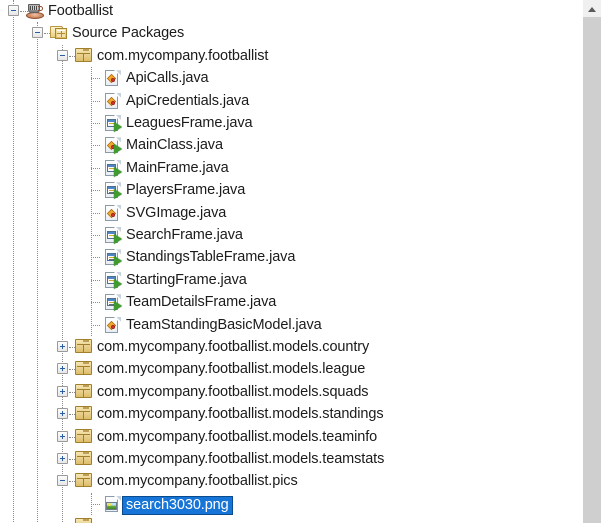 The image size is (601, 523). Describe the element at coordinates (291, 145) in the screenshot. I see `tree-row: MainClass.java` at that location.